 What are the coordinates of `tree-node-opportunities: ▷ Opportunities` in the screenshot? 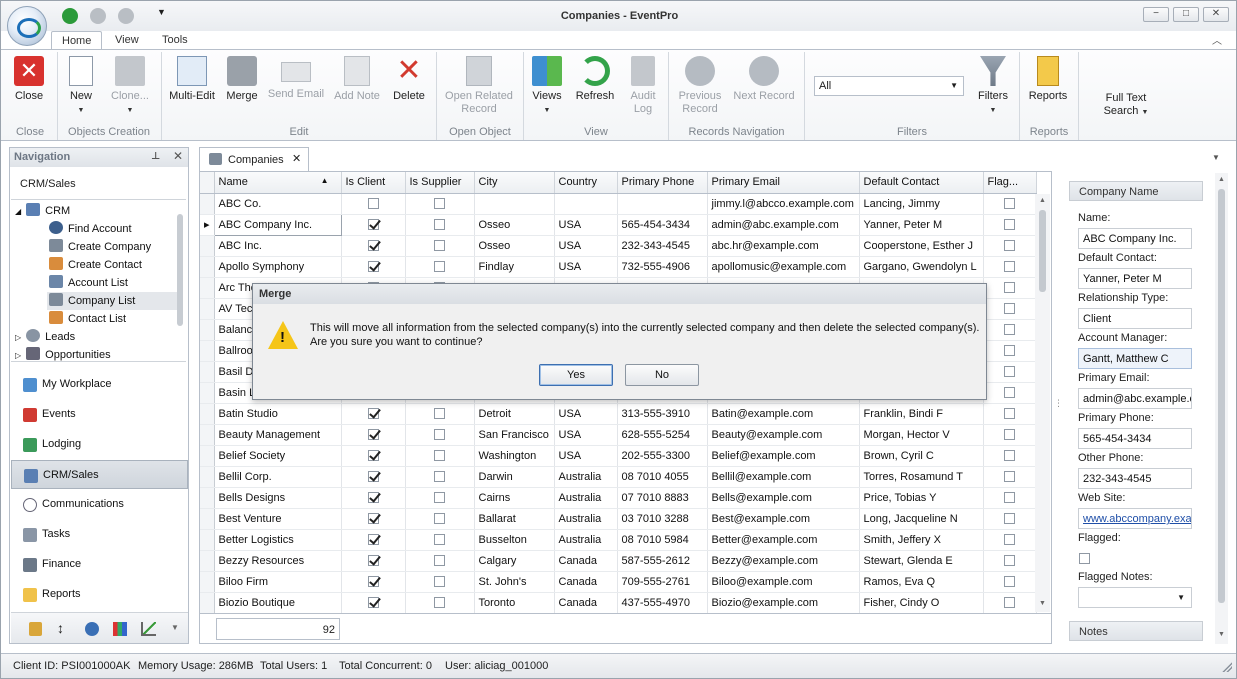 It's located at (63, 353).